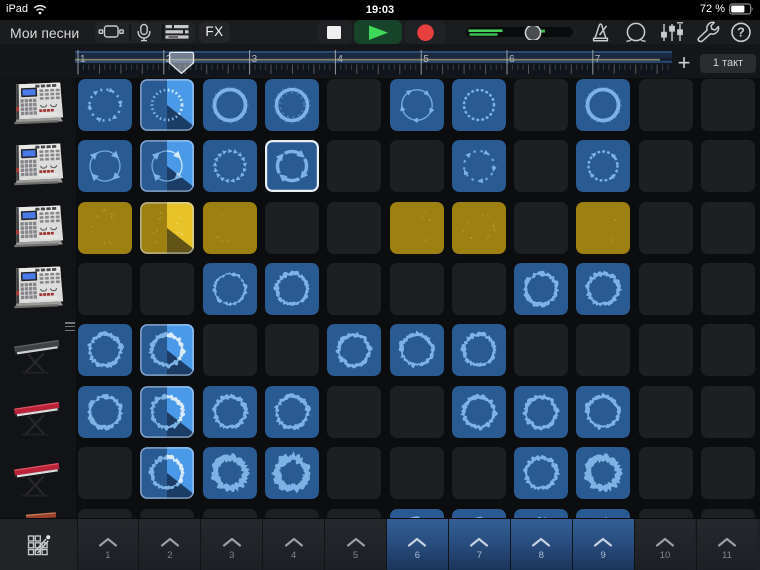 The height and width of the screenshot is (570, 760). What do you see at coordinates (340, 59) in the screenshot?
I see `svg-text: 4` at bounding box center [340, 59].